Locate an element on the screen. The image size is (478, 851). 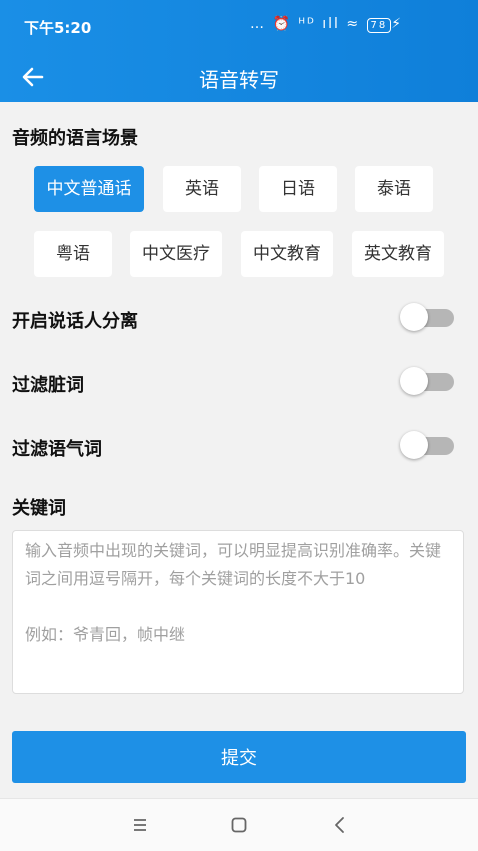
keywords-label: 关键词 is located at coordinates (39, 508).